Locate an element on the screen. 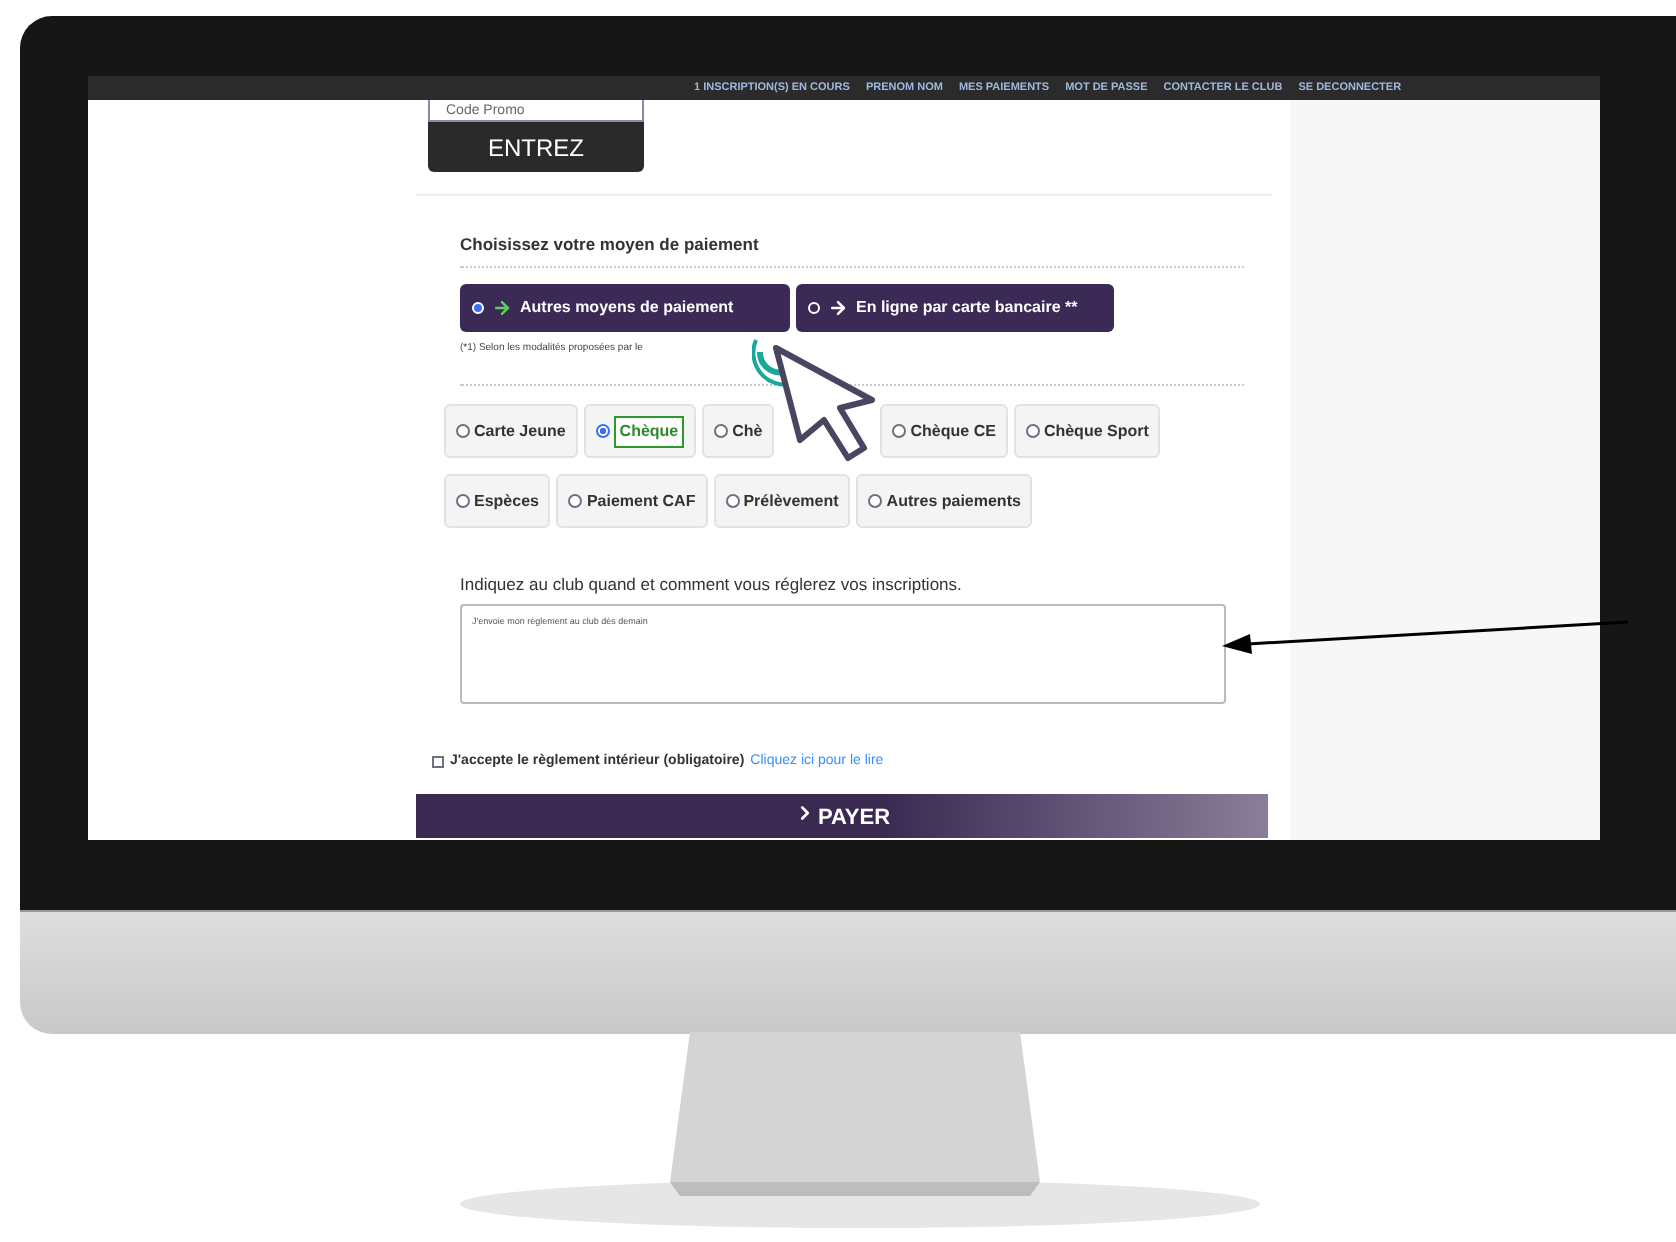  option-label: Paiement CAF is located at coordinates (641, 501).